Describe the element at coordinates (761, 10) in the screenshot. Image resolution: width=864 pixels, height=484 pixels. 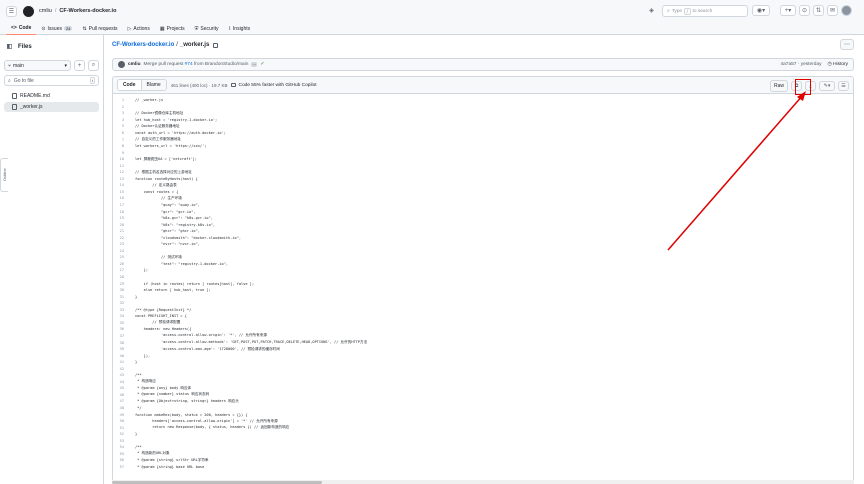
I see `copilot-menu-button: ◉▾` at that location.